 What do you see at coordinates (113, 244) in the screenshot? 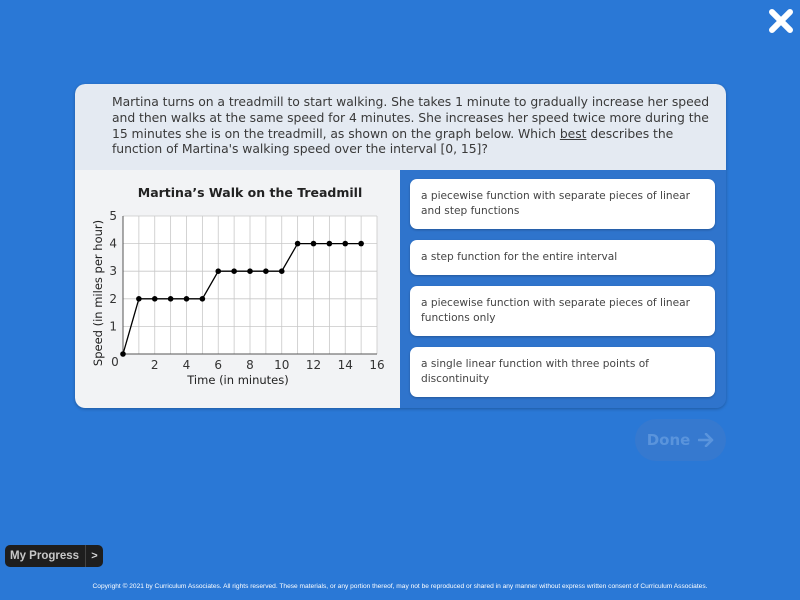
I see `y-tick-label: 4` at bounding box center [113, 244].